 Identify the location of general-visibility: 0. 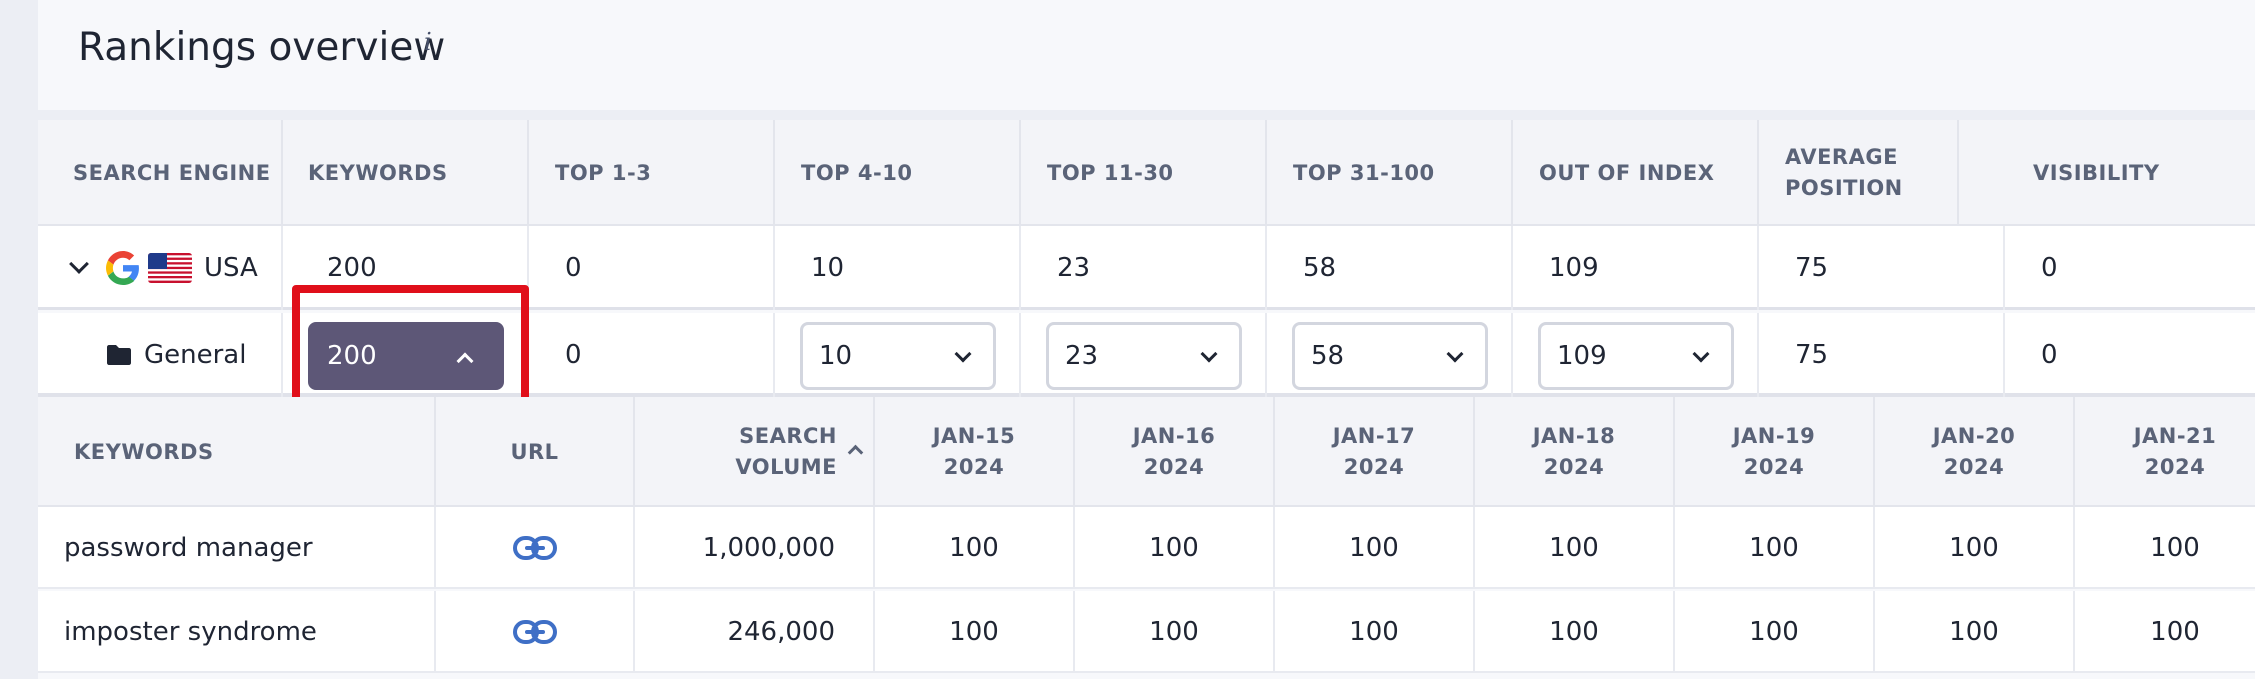
(2049, 355).